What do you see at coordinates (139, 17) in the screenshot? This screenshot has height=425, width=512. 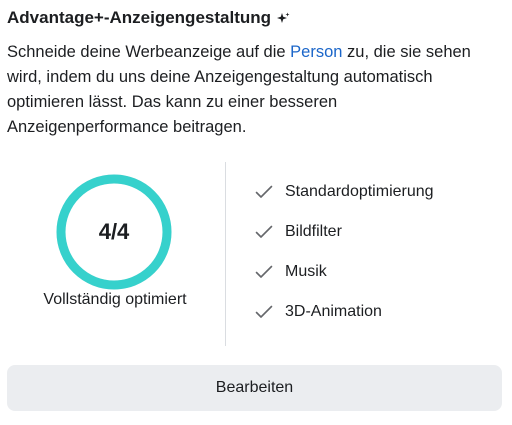 I see `card-title-text: Advantage+-Anzeigengestaltung` at bounding box center [139, 17].